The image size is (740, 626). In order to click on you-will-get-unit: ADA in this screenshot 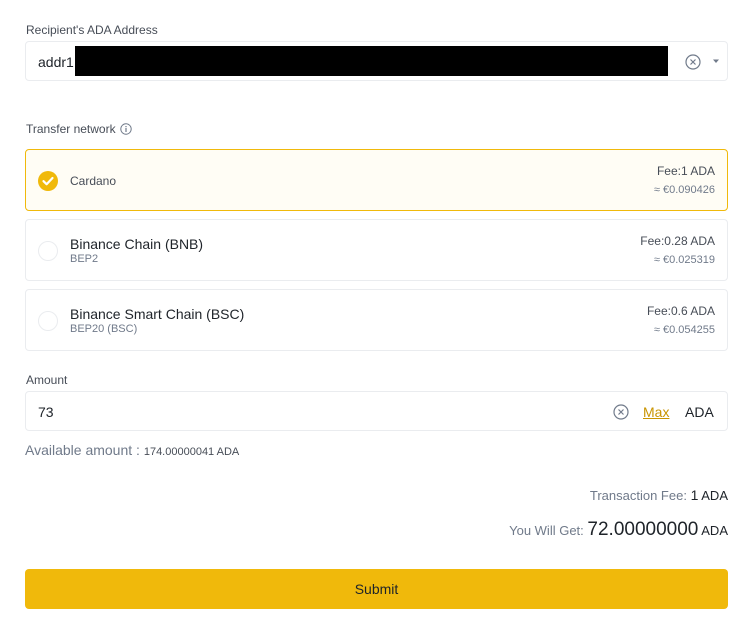, I will do `click(714, 530)`.